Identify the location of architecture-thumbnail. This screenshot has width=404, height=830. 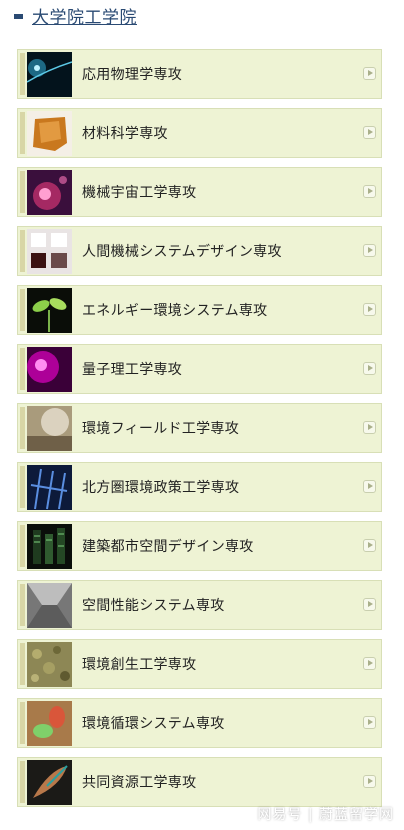
(49, 546).